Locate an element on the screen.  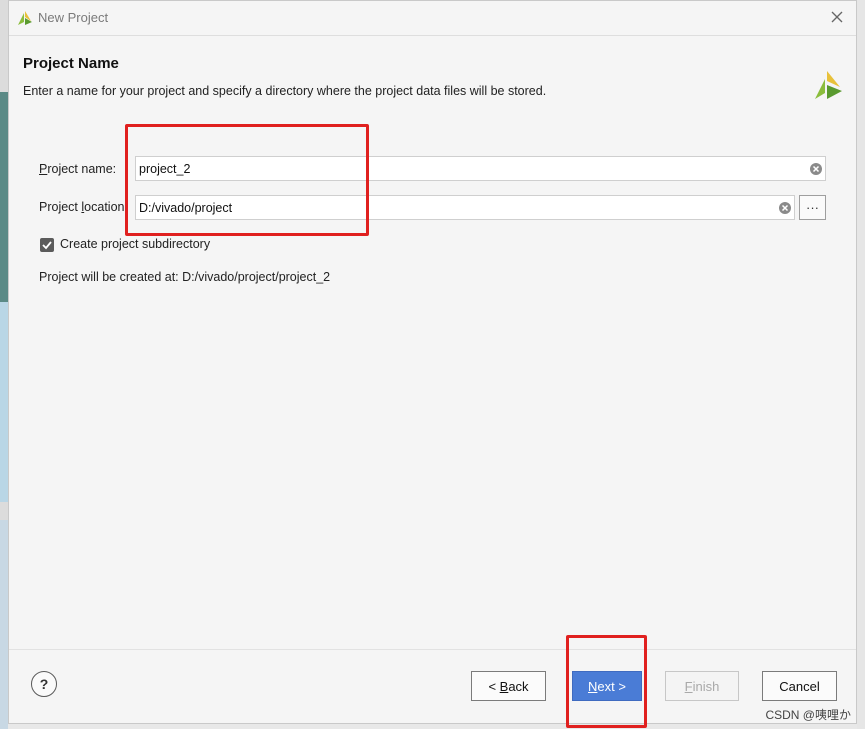
browse-location-button: ··· is located at coordinates (812, 207).